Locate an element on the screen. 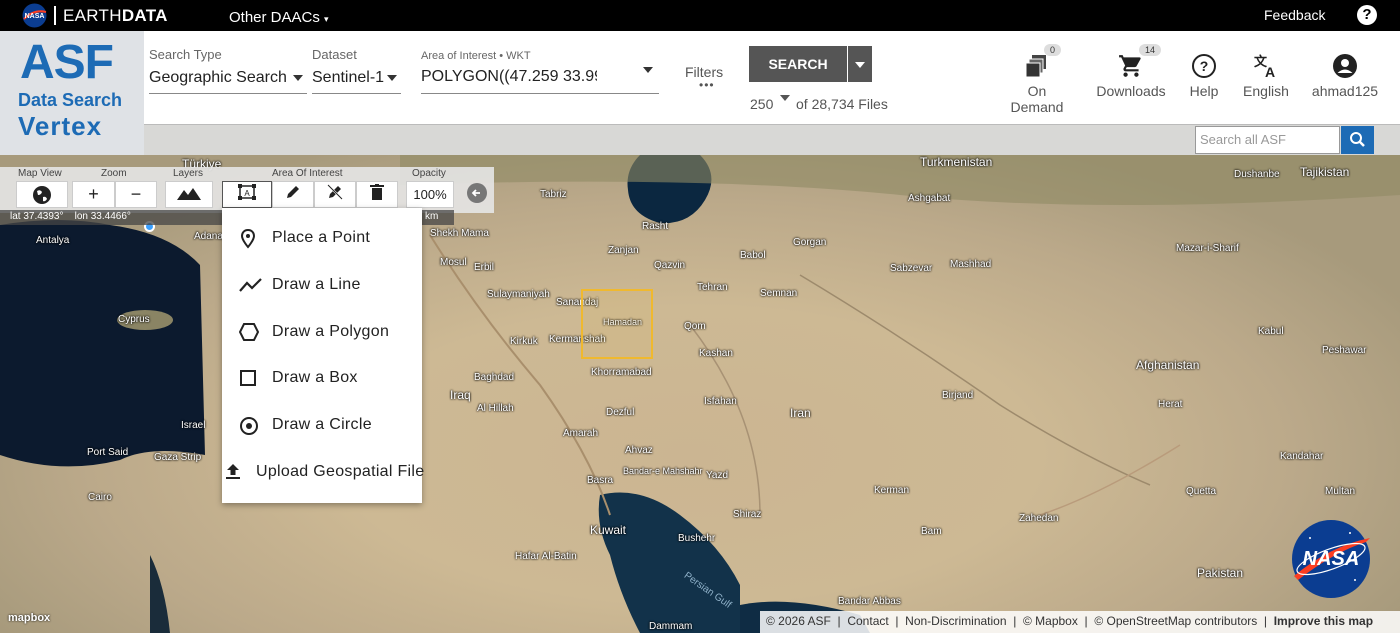  map-label: Bushehr is located at coordinates (697, 538).